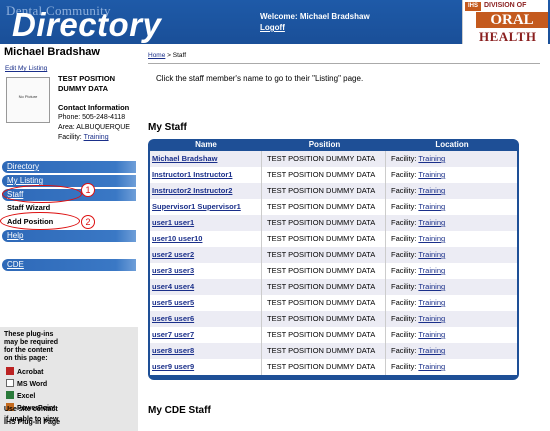 The image size is (550, 431). I want to click on annotation-circle-add-position, so click(40, 221).